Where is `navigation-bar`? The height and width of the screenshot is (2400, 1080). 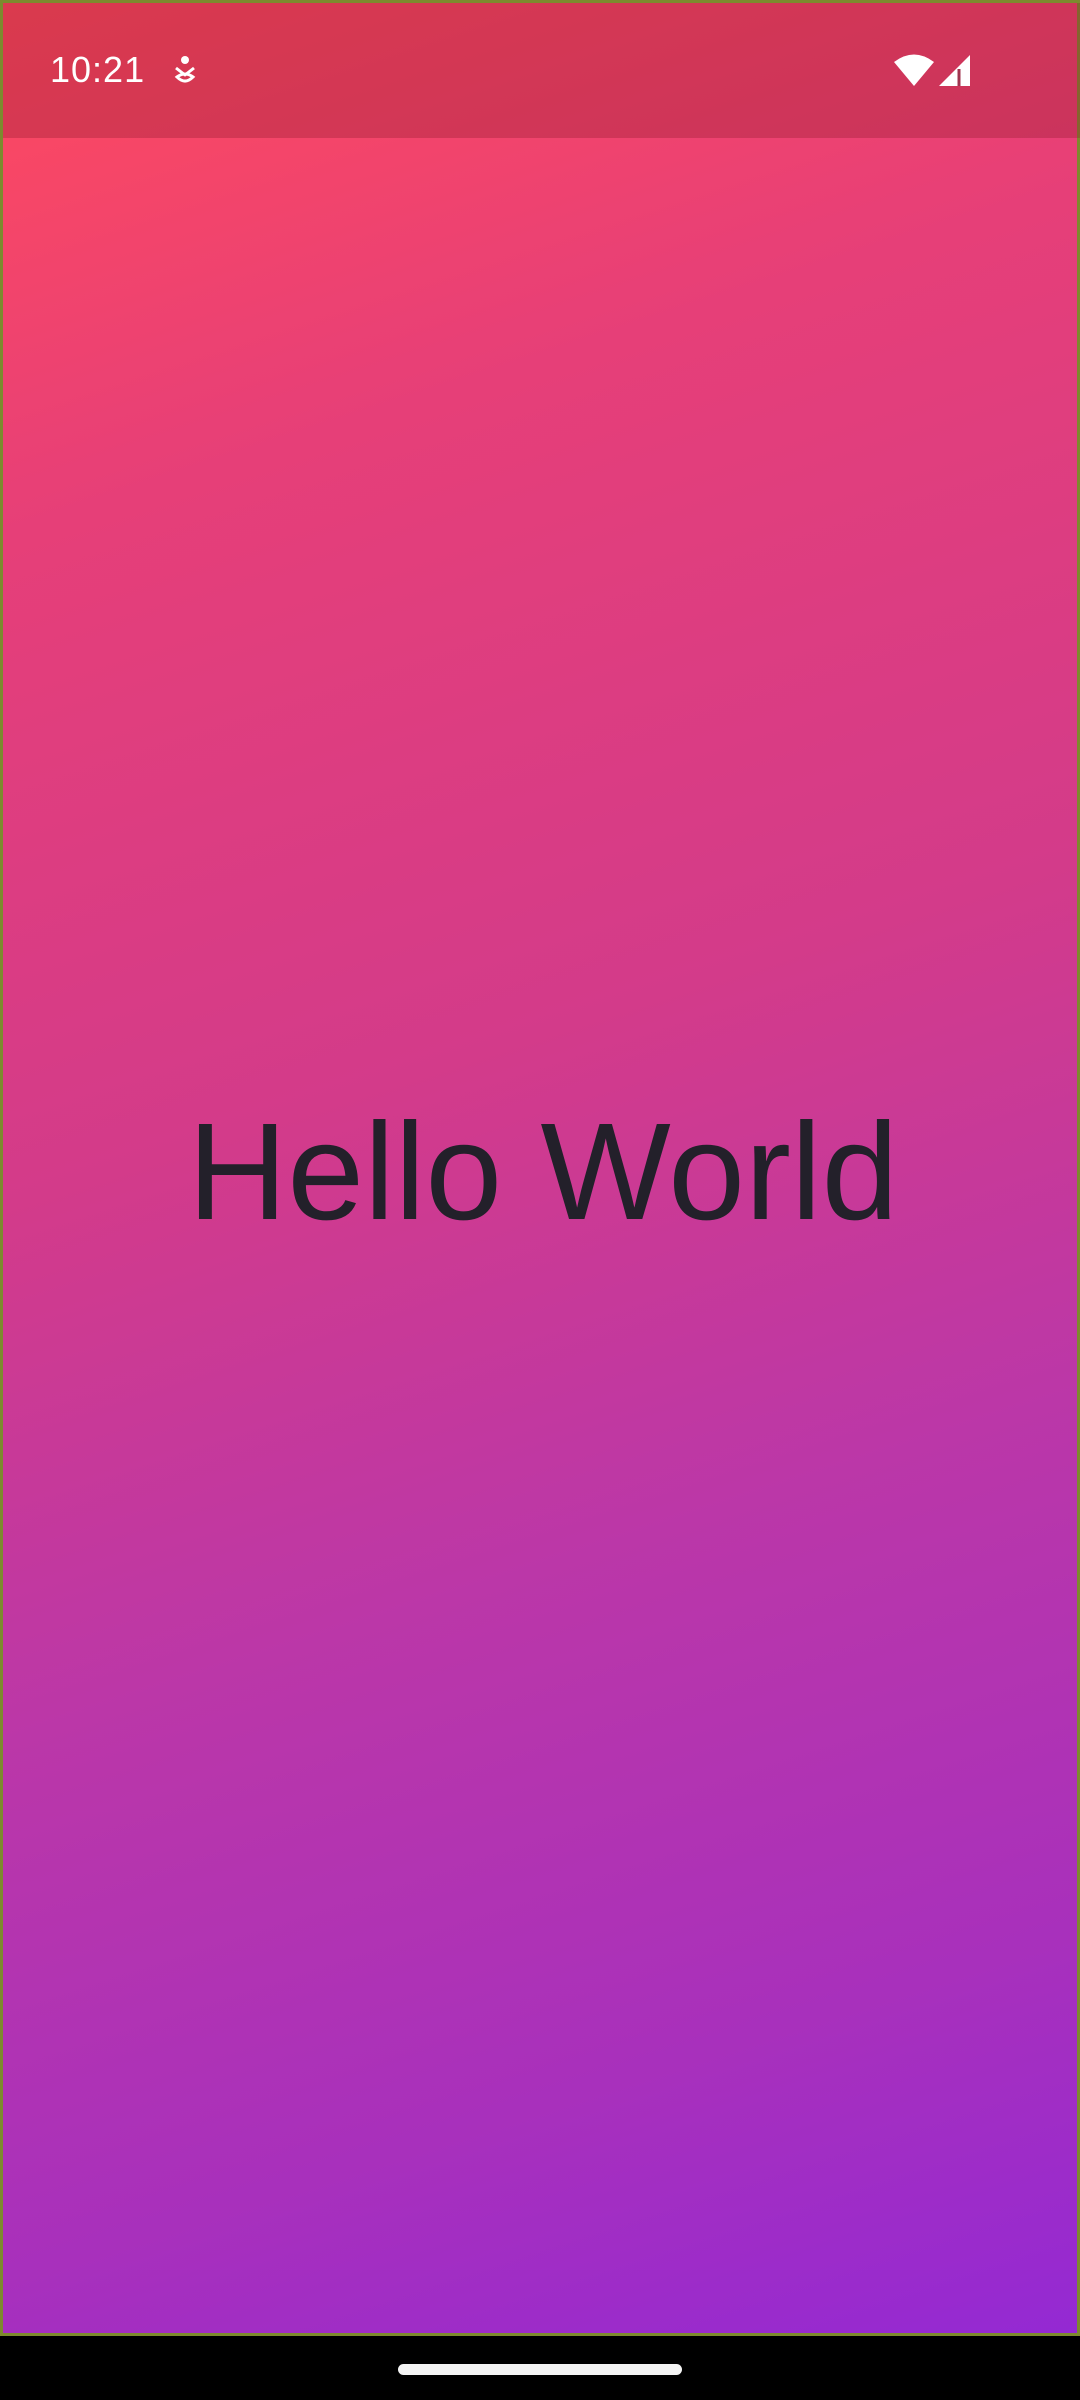 navigation-bar is located at coordinates (540, 2368).